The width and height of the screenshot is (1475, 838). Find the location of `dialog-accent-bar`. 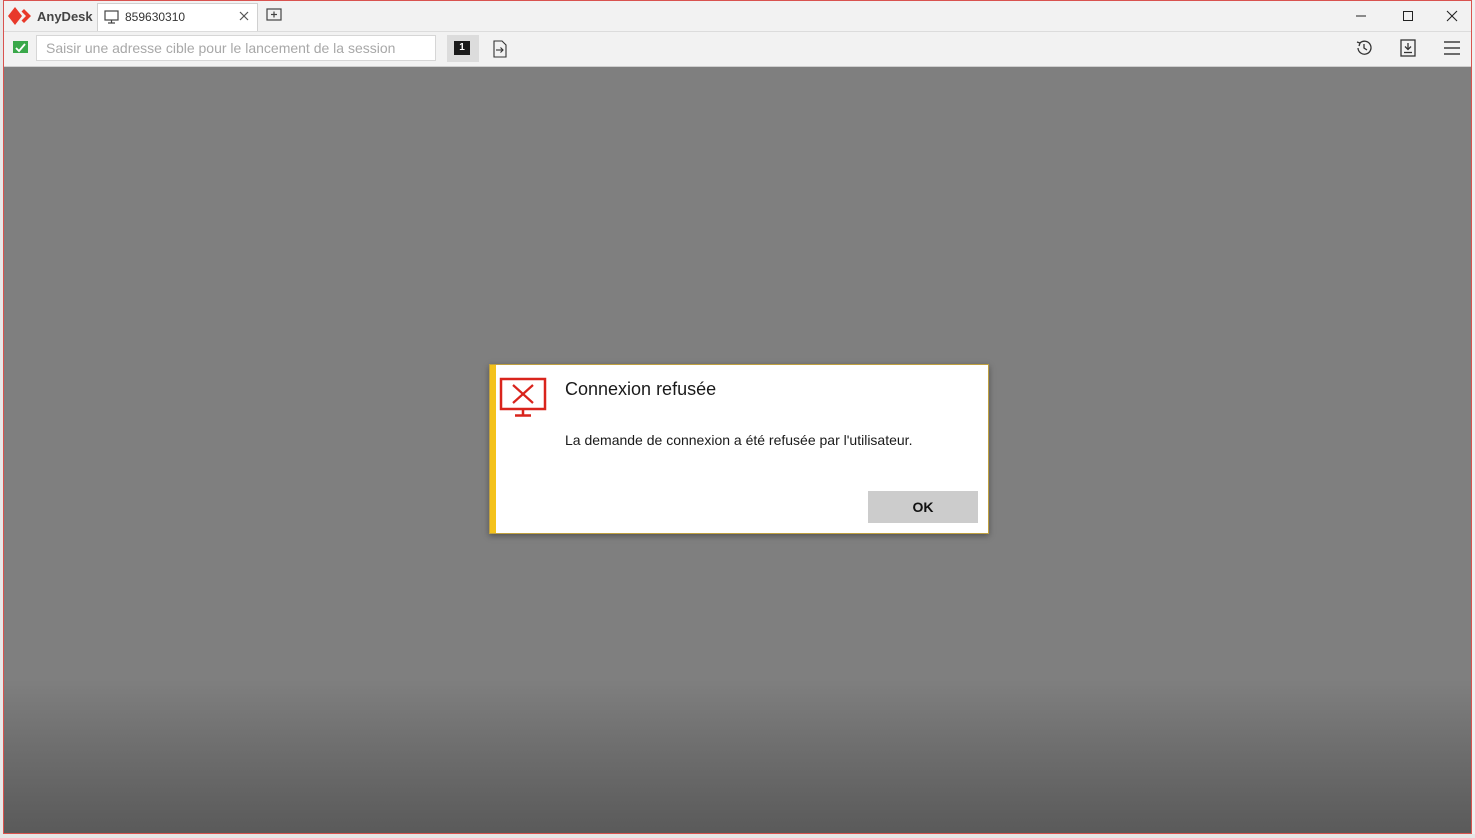

dialog-accent-bar is located at coordinates (493, 449).